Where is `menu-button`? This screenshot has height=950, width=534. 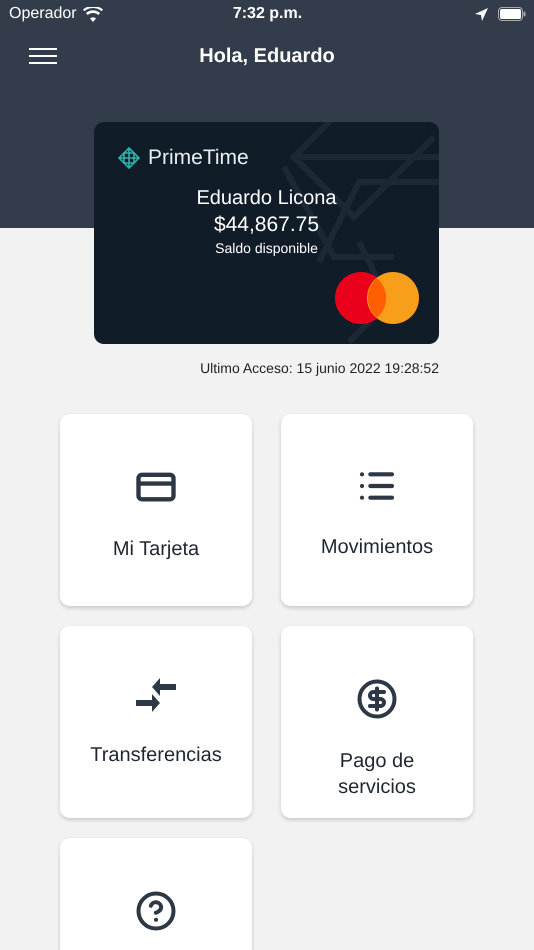
menu-button is located at coordinates (43, 56).